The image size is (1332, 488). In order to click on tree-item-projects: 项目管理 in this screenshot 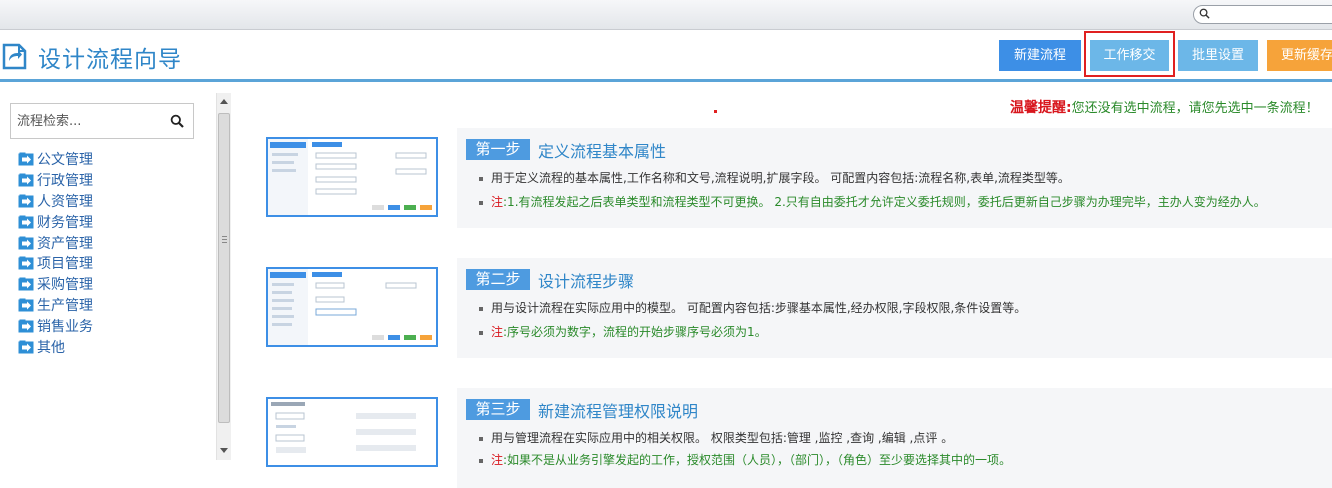, I will do `click(55, 263)`.